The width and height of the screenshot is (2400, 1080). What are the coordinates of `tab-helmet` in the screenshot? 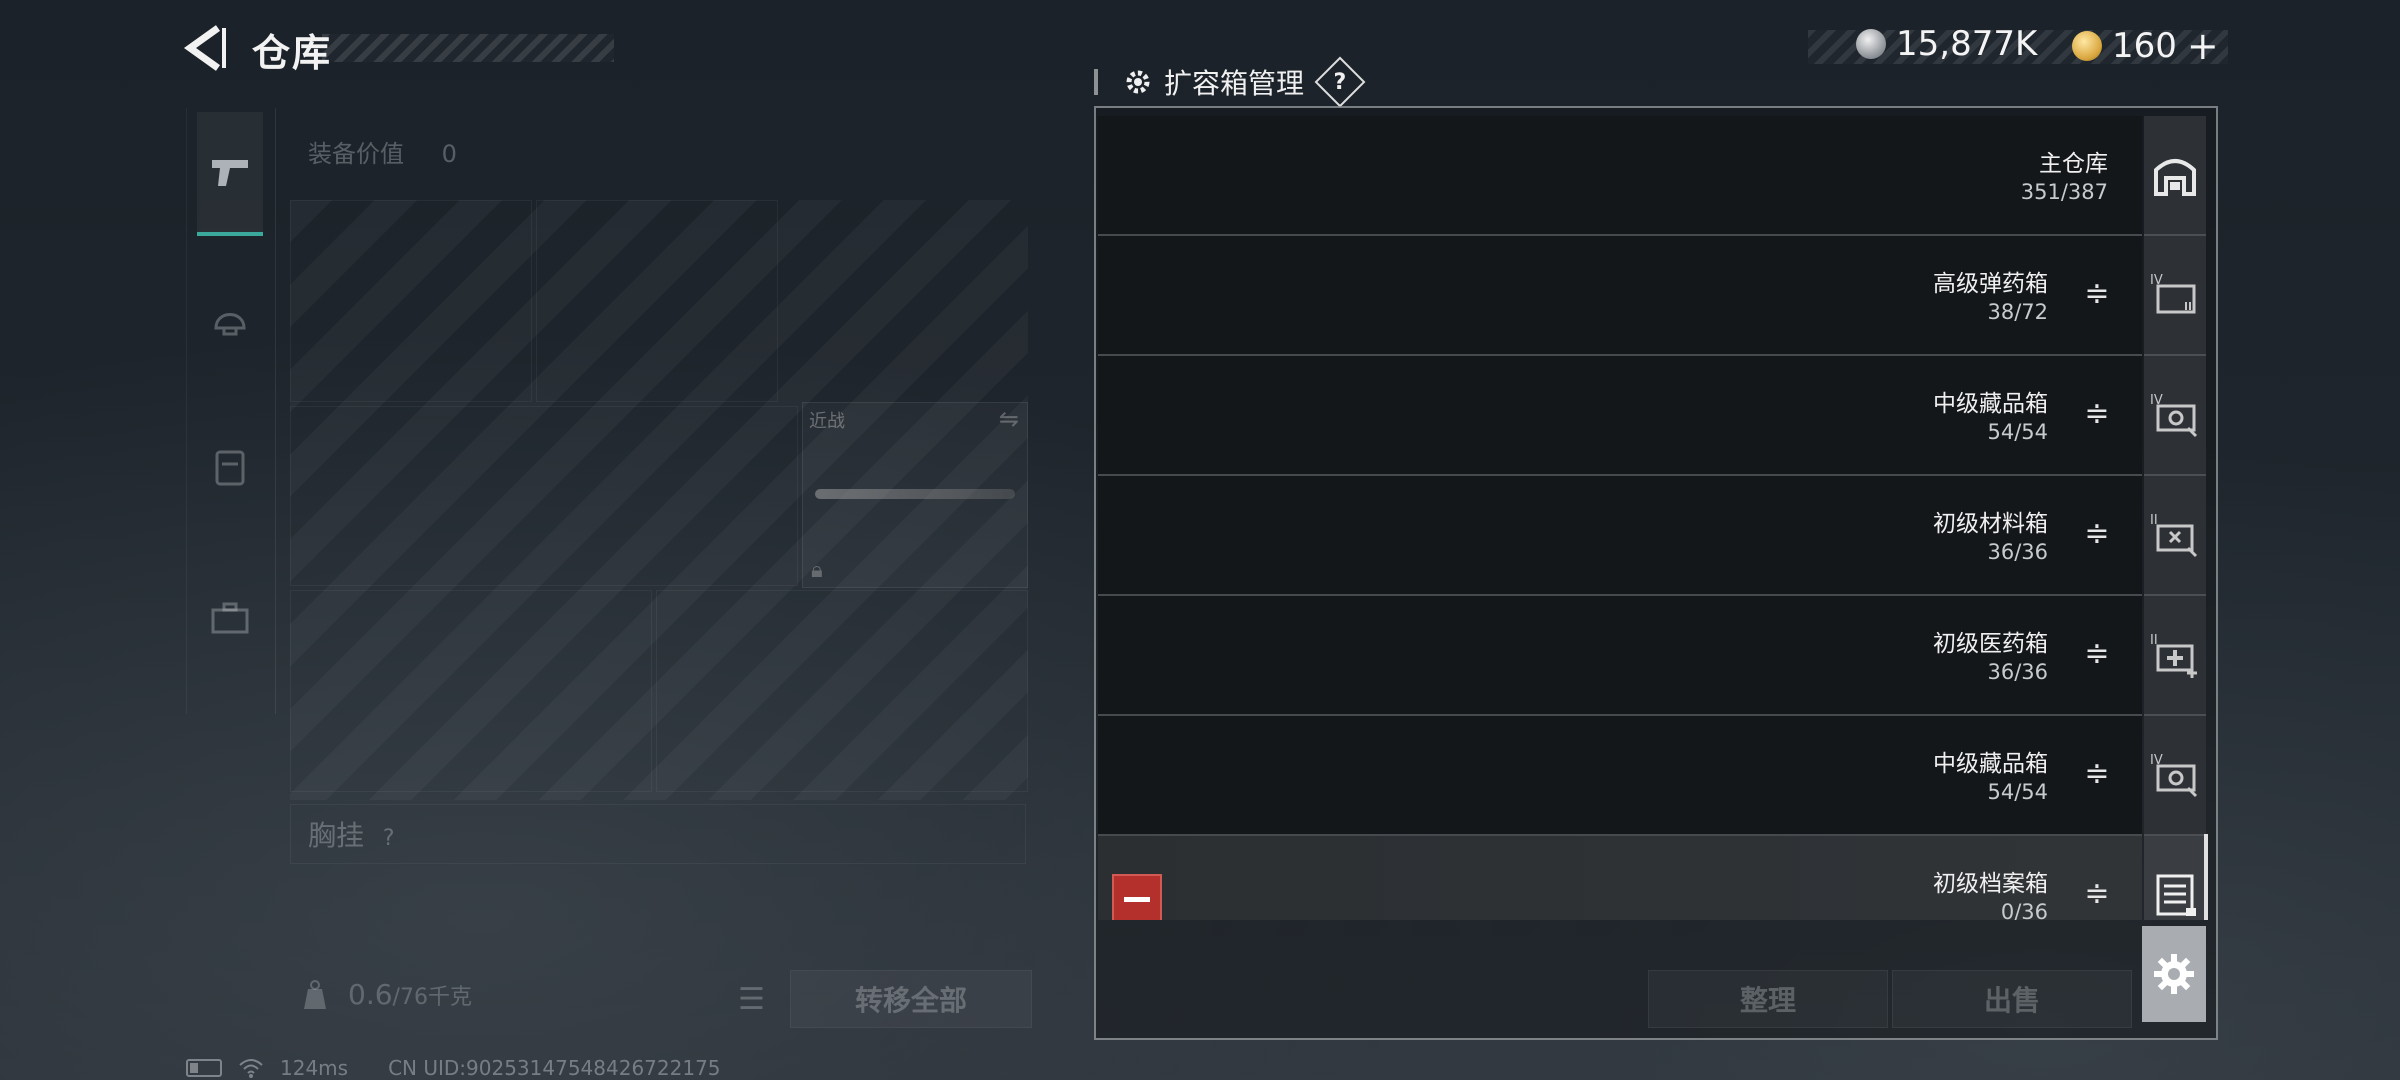 It's located at (230, 318).